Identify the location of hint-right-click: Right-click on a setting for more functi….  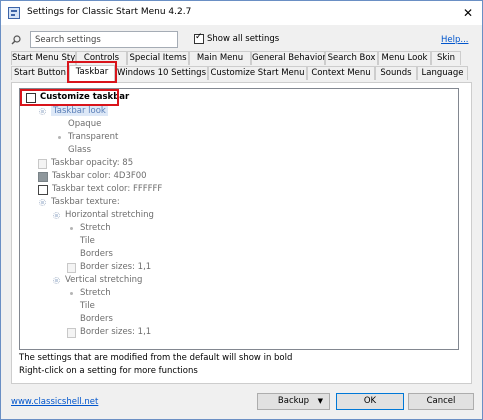
(108, 371).